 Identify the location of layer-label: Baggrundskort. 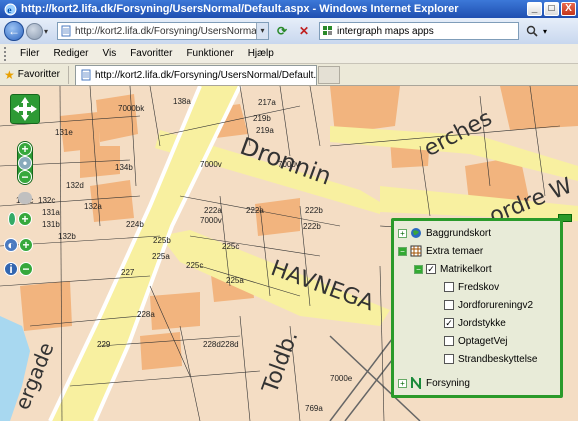
(459, 233).